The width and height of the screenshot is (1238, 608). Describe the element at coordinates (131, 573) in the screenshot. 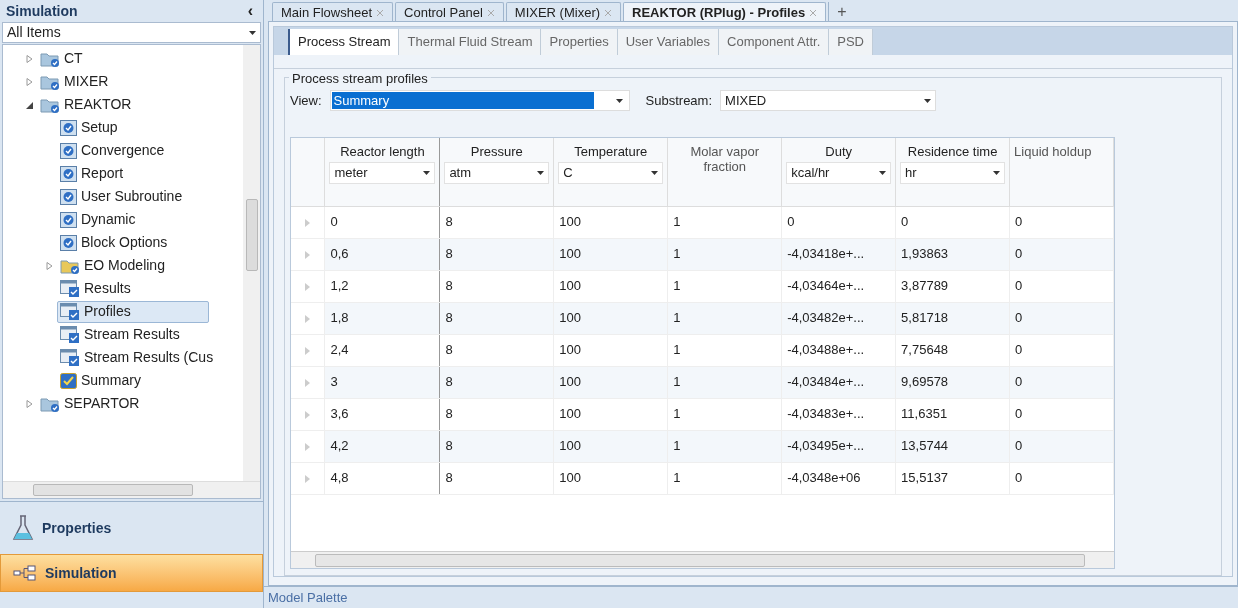

I see `navigation-pane-button: Simulation` at that location.